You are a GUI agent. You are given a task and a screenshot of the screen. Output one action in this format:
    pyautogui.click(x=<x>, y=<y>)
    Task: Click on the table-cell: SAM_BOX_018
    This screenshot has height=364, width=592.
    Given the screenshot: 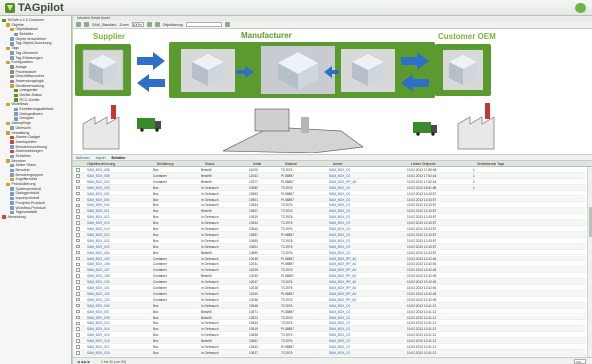 What is the action you would take?
    pyautogui.click(x=98, y=353)
    